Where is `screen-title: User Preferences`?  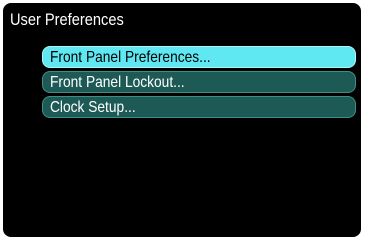 screen-title: User Preferences is located at coordinates (67, 19).